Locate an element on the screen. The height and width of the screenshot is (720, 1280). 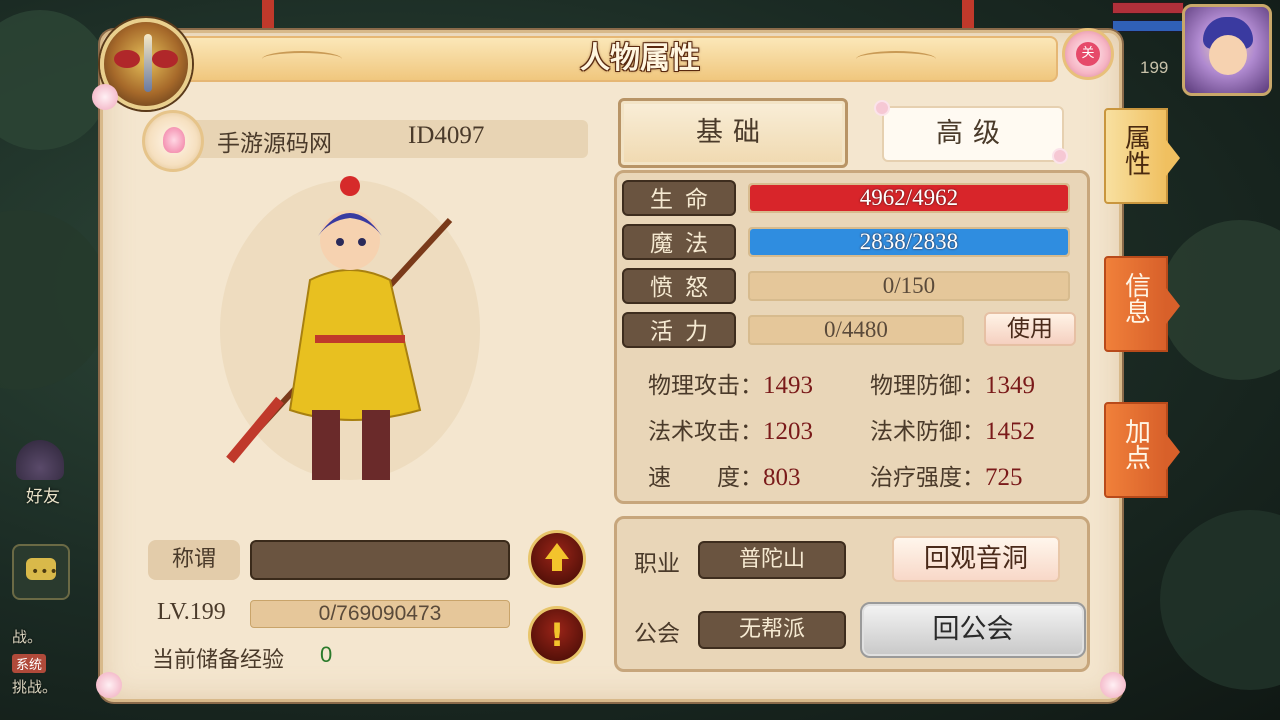
side-tab-info: 信息 is located at coordinates (1142, 304).